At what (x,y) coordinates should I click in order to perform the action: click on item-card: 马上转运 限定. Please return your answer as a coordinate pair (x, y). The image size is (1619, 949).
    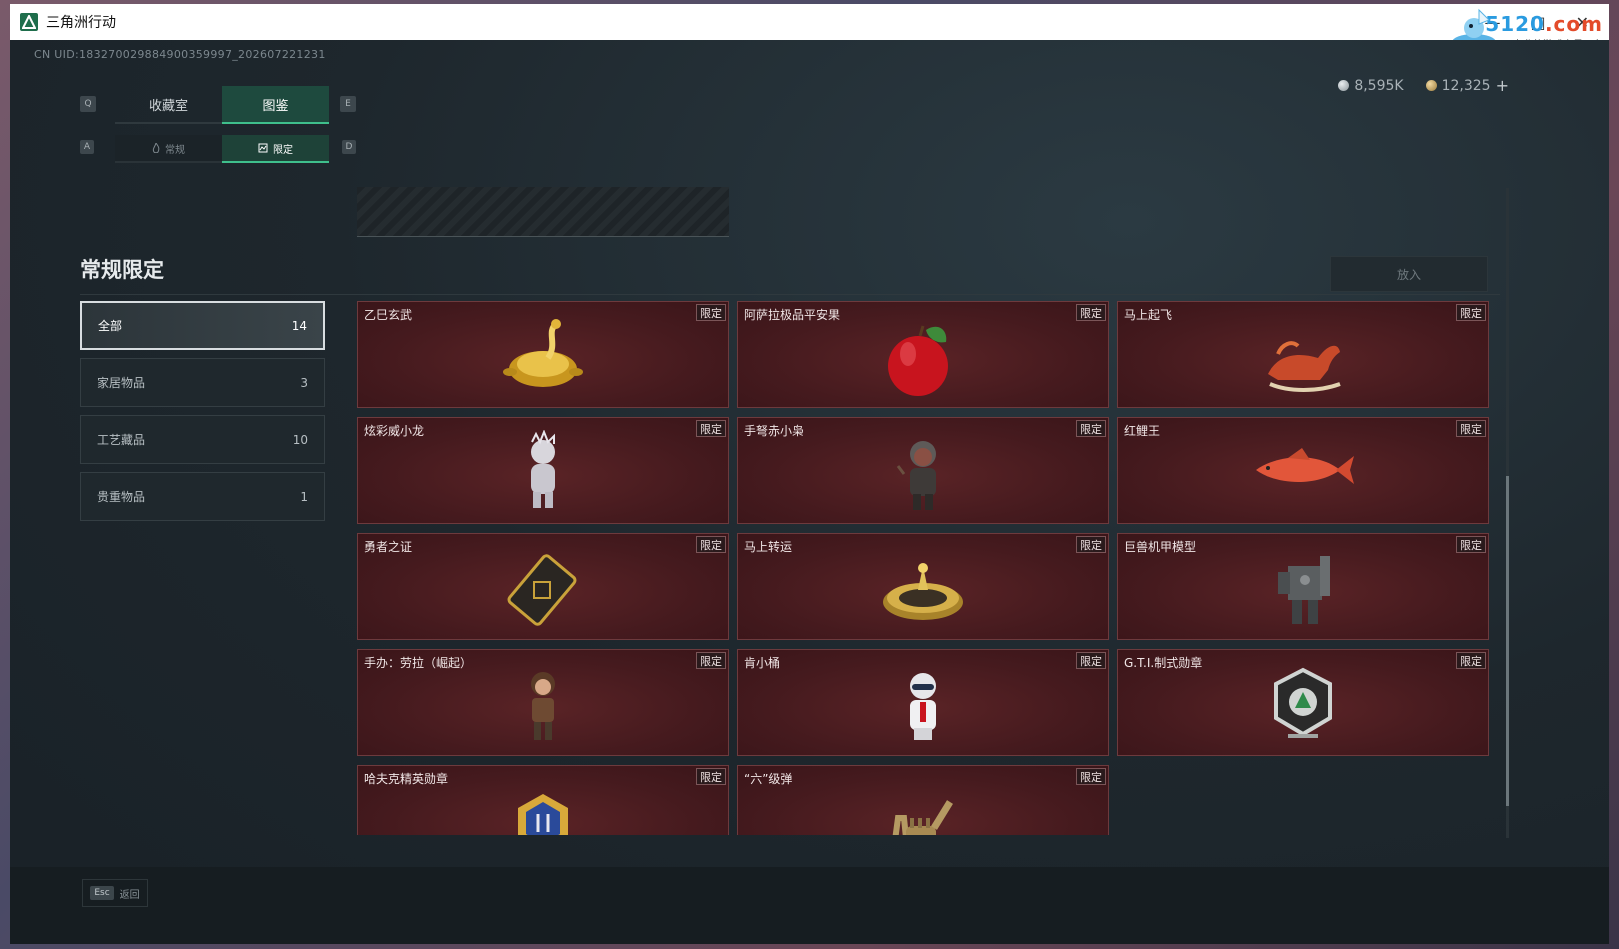
    Looking at the image, I should click on (923, 586).